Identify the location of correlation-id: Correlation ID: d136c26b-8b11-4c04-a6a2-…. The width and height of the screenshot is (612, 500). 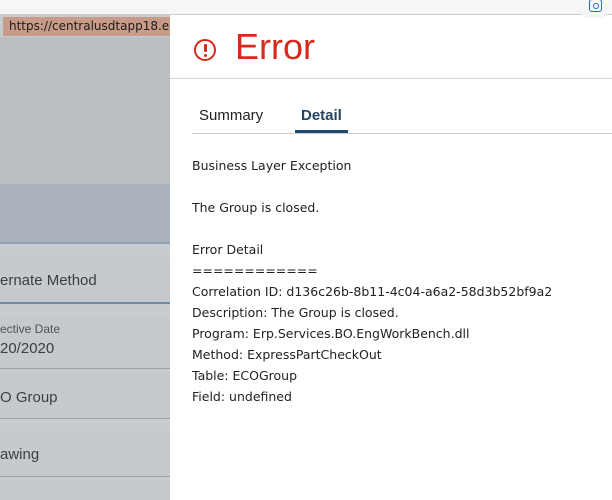
(372, 291).